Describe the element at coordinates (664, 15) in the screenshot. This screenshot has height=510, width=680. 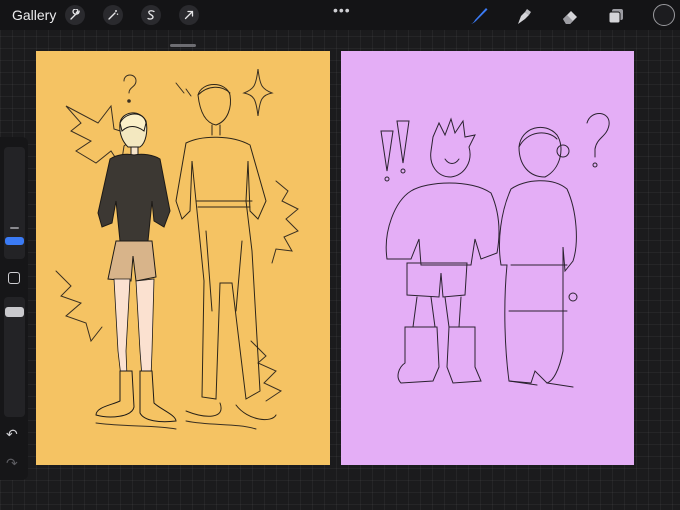
I see `color-picker-button` at that location.